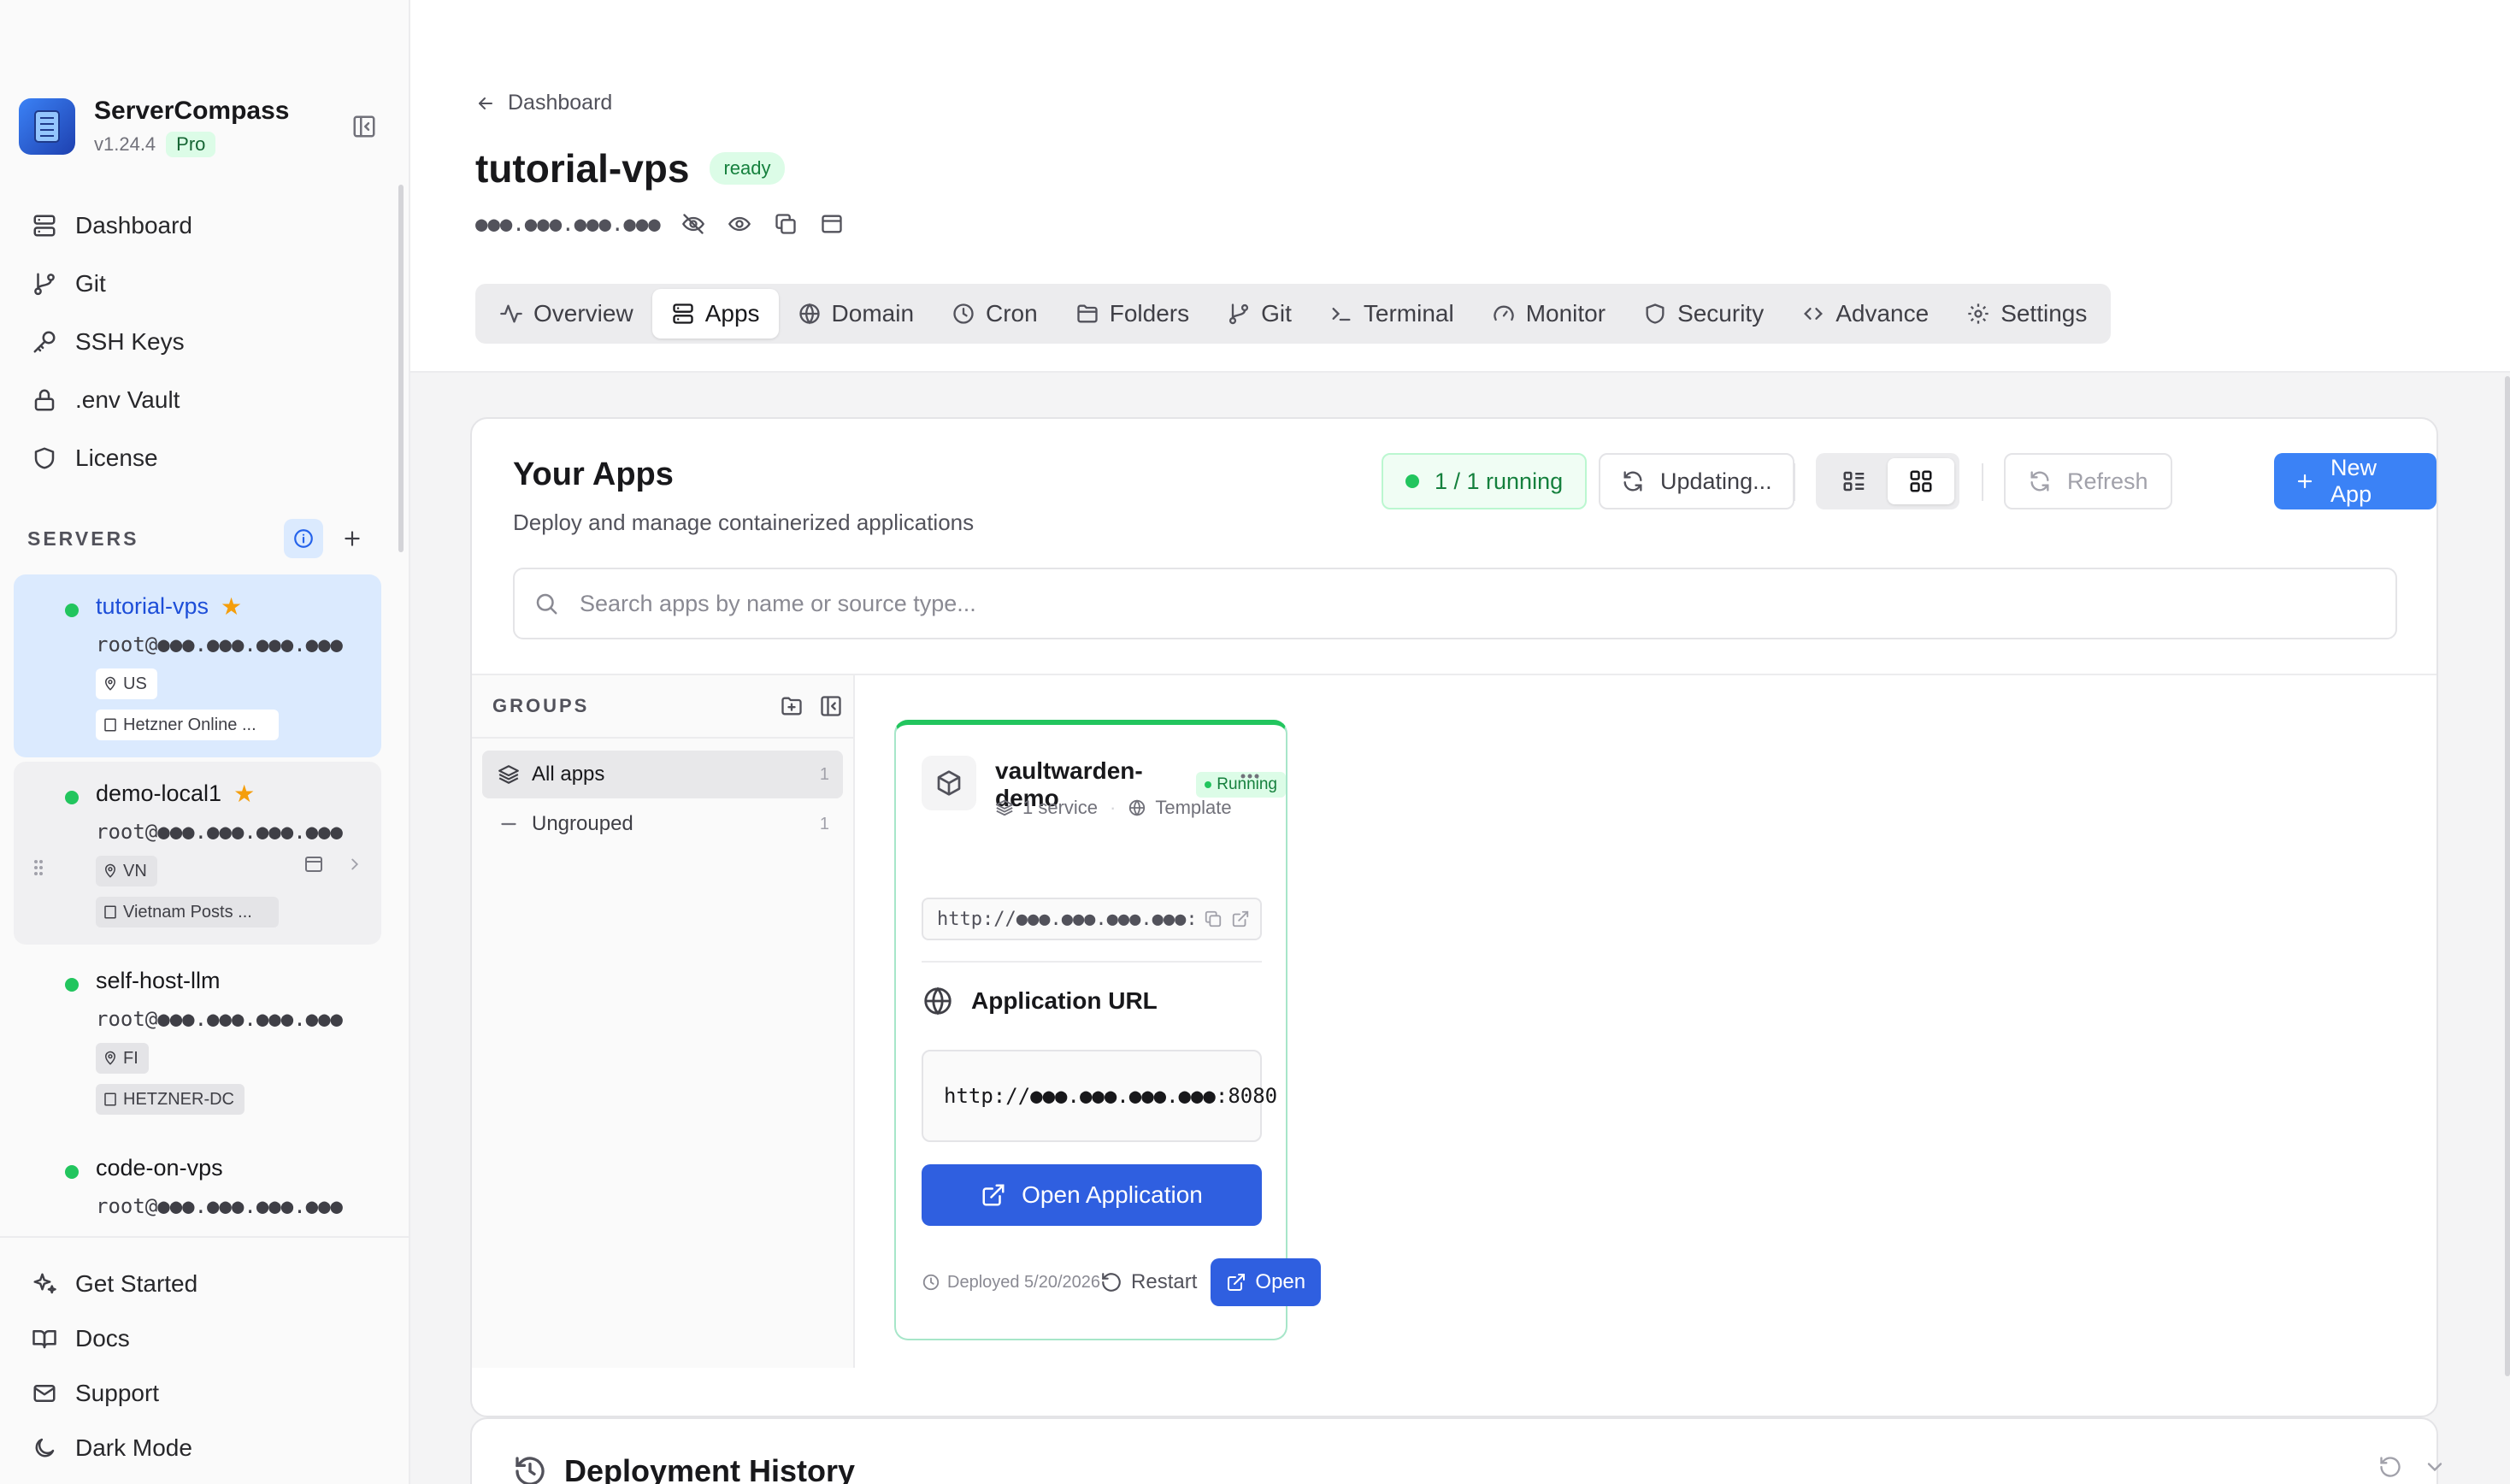  What do you see at coordinates (2027, 314) in the screenshot?
I see `tab-settings: Settings` at bounding box center [2027, 314].